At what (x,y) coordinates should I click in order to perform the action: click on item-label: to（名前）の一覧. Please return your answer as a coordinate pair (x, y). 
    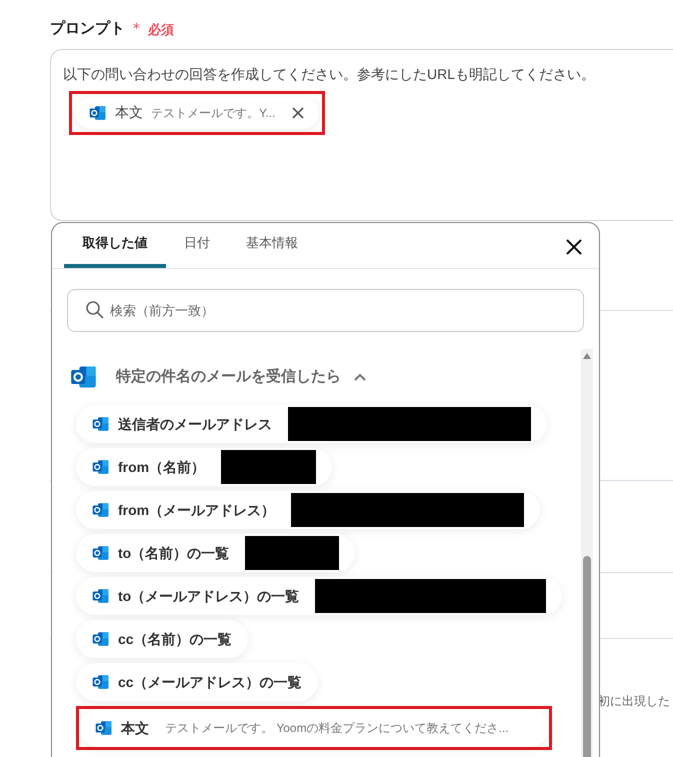
    Looking at the image, I should click on (174, 553).